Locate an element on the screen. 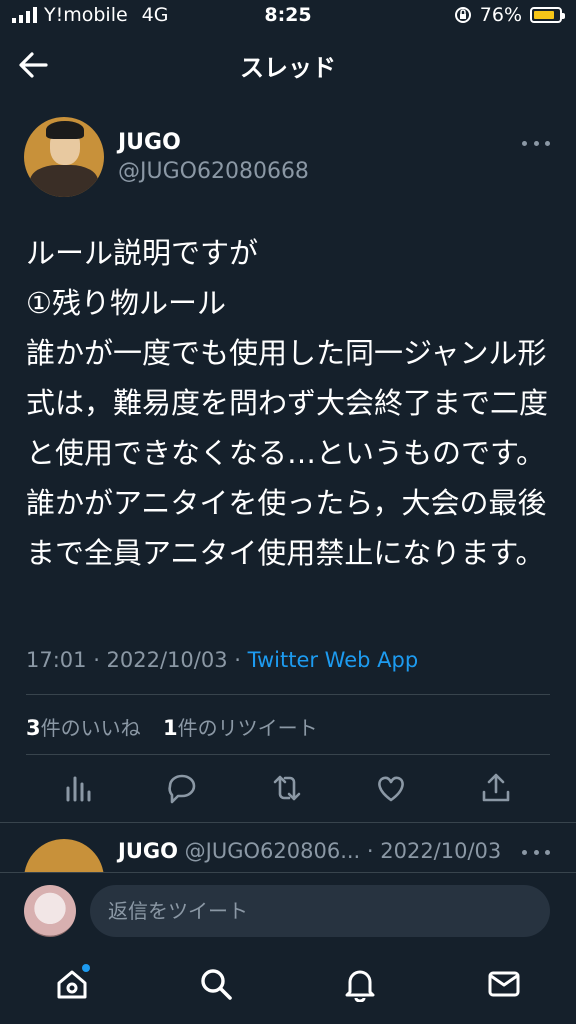  reply-header: JUGO @JUGO620806... · 2022/10/03 is located at coordinates (309, 851).